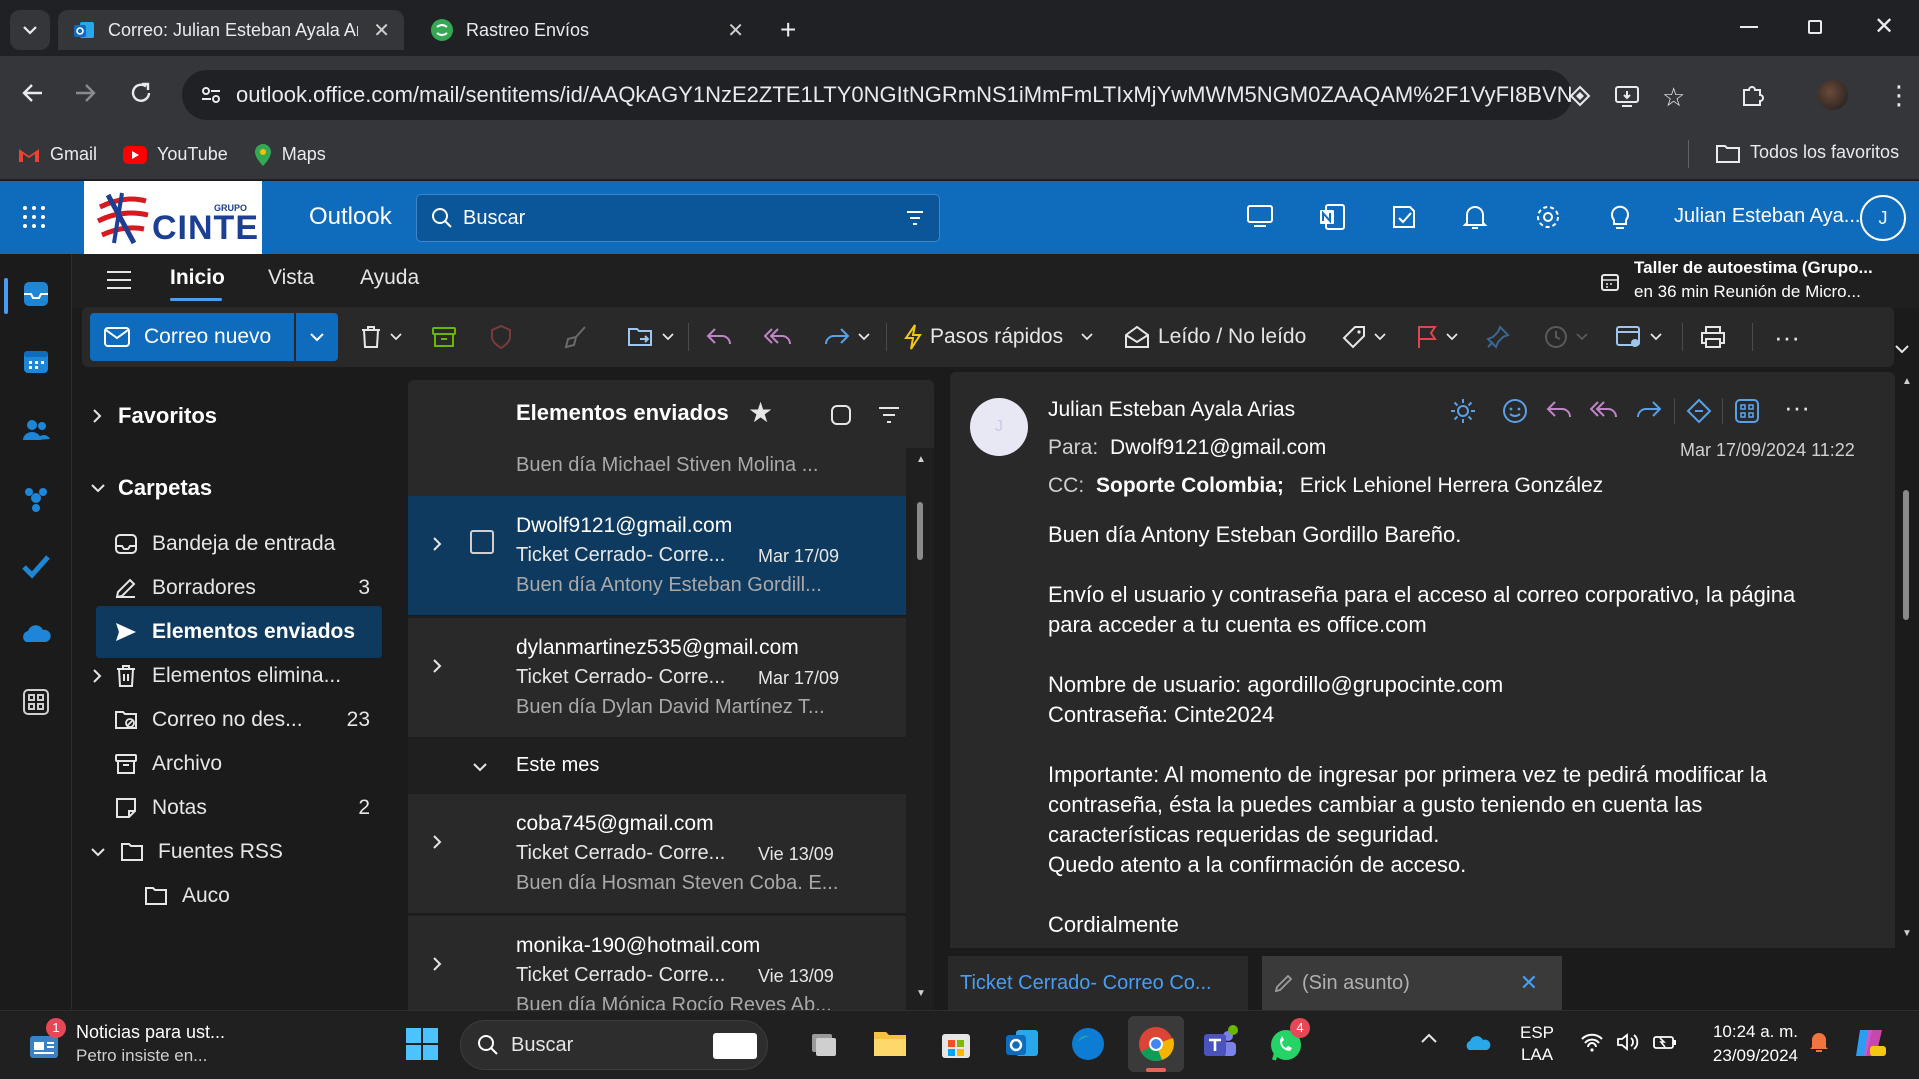 The width and height of the screenshot is (1919, 1079). What do you see at coordinates (841, 415) in the screenshot?
I see `select-mode-icon` at bounding box center [841, 415].